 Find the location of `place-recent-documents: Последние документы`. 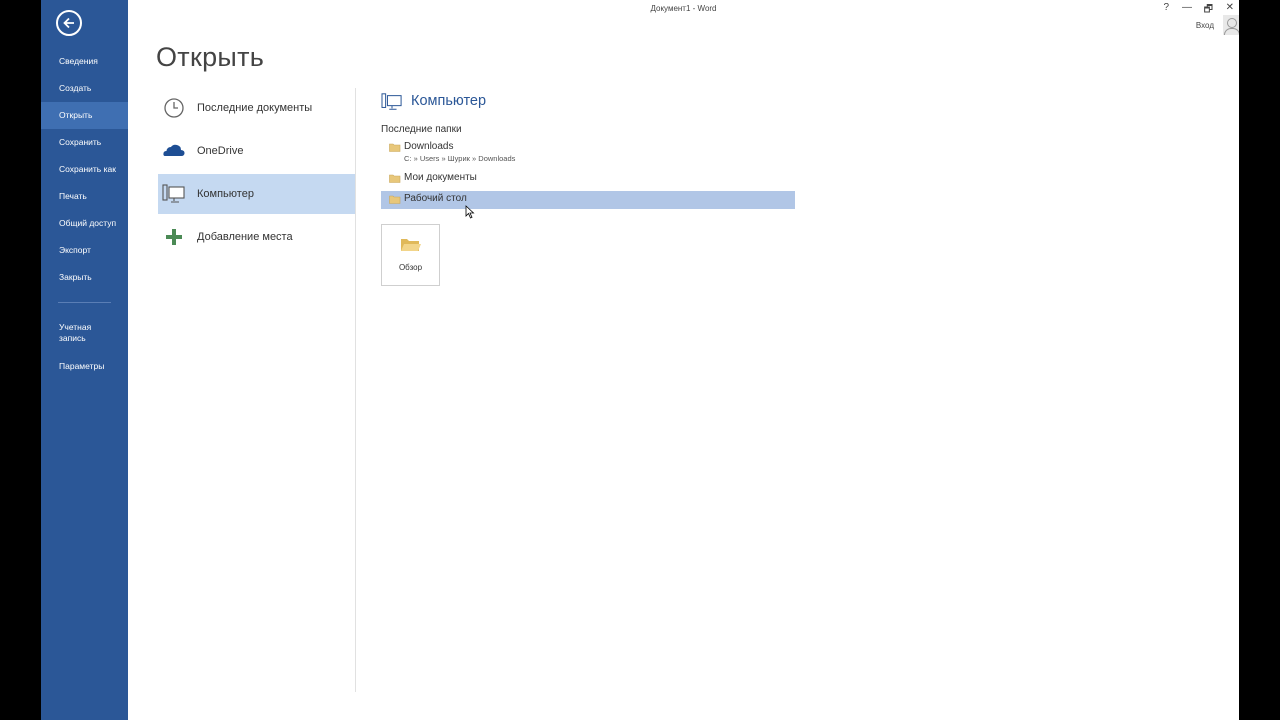

place-recent-documents: Последние документы is located at coordinates (256, 108).